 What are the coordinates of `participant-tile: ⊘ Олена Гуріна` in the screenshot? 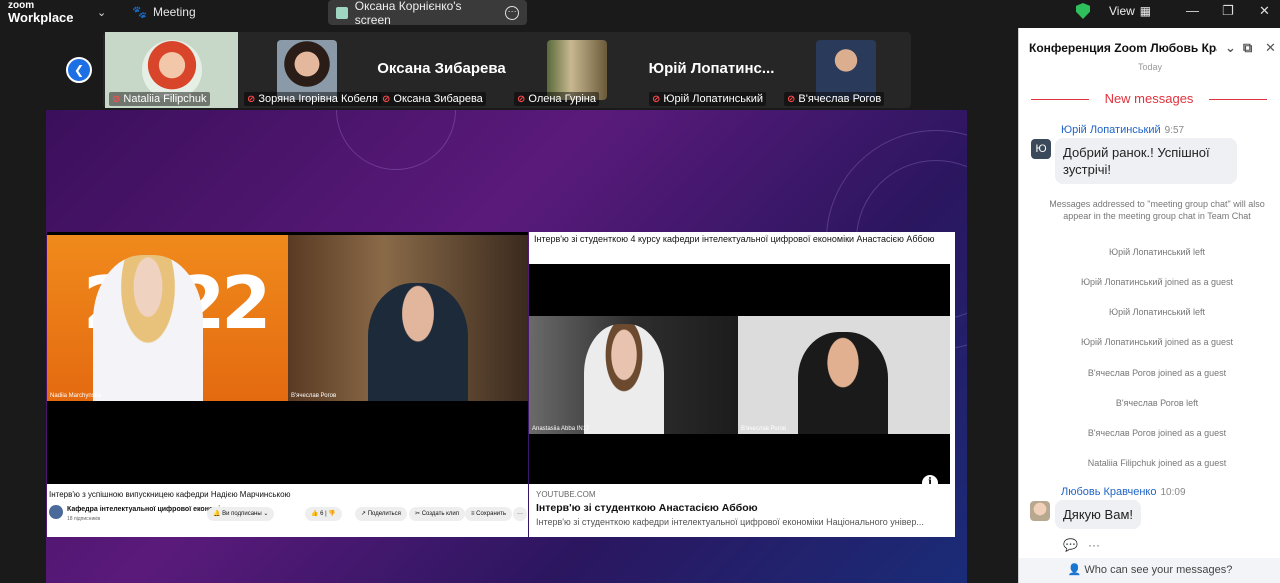 It's located at (576, 70).